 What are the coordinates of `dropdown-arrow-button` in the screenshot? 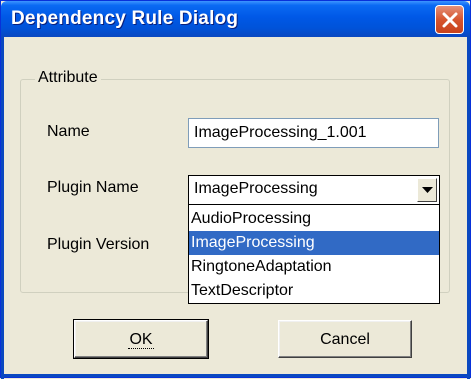 It's located at (427, 190).